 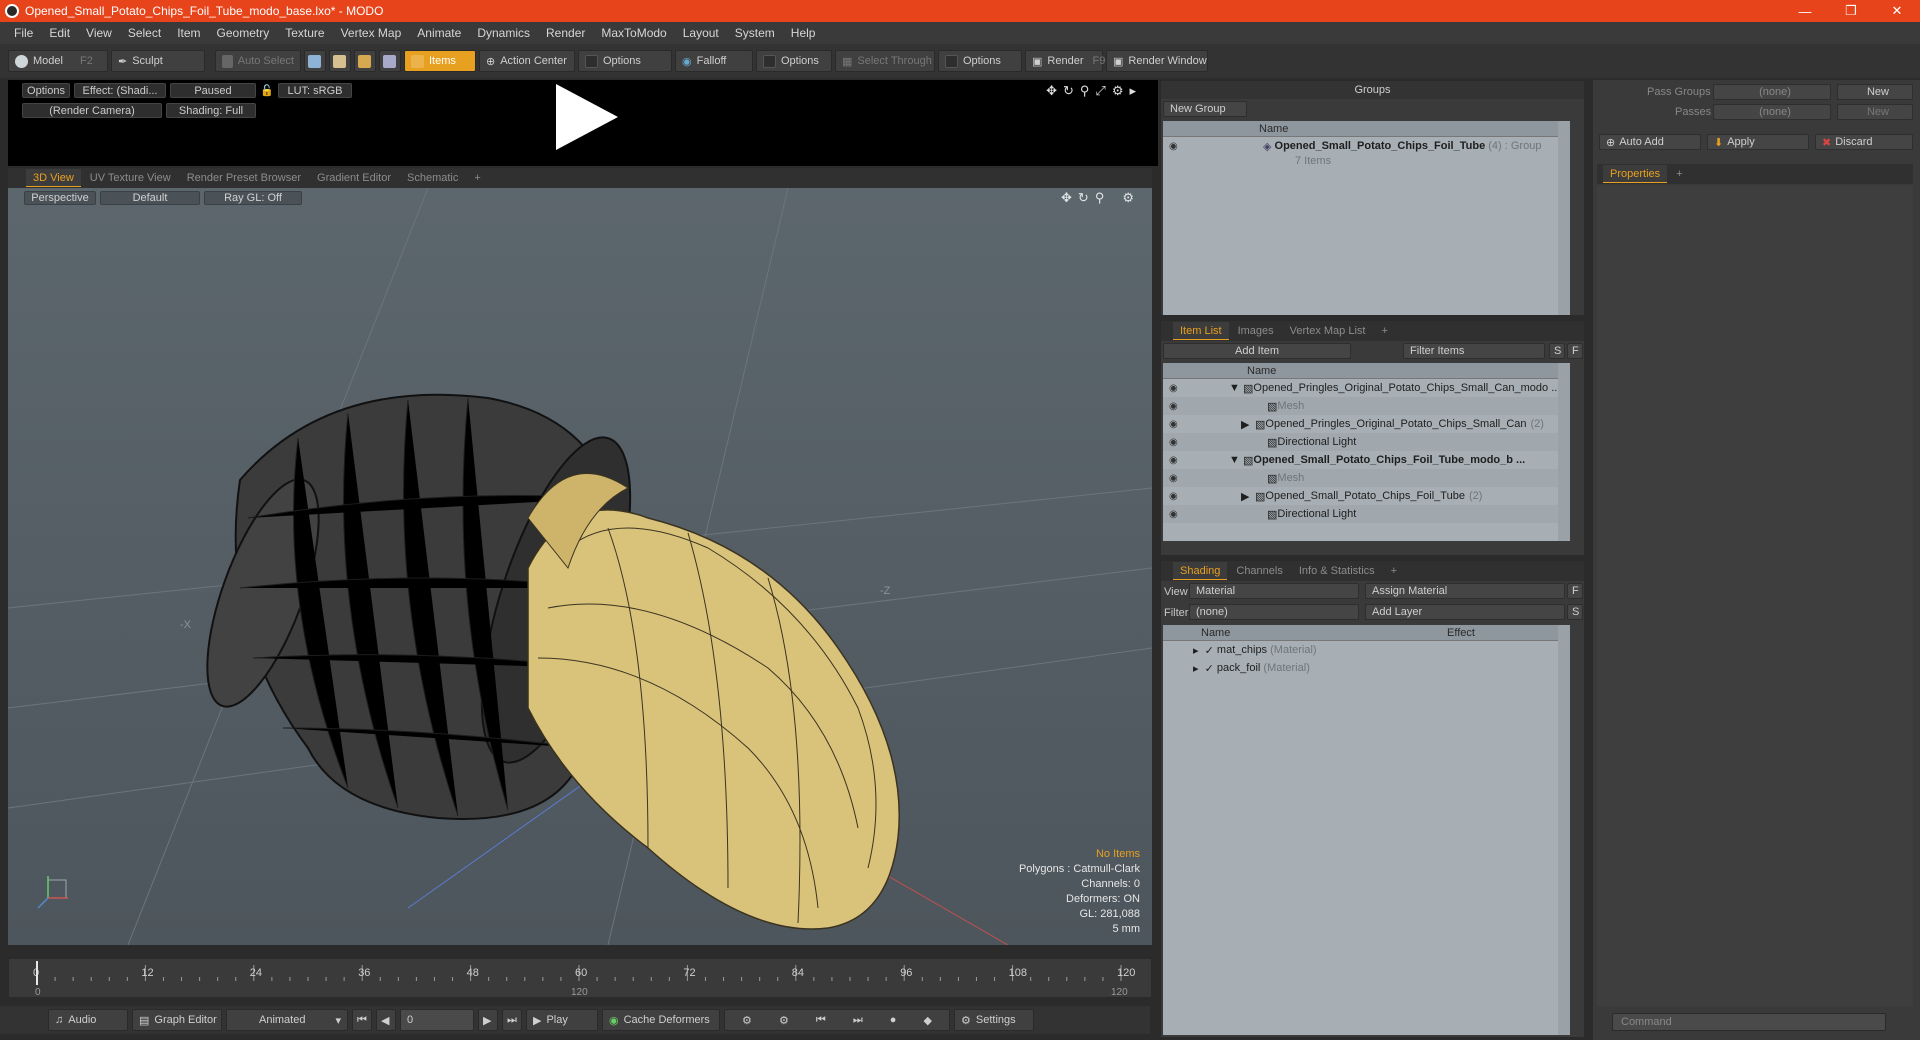 What do you see at coordinates (633, 33) in the screenshot?
I see `menu-maxtomodo: MaxToModo` at bounding box center [633, 33].